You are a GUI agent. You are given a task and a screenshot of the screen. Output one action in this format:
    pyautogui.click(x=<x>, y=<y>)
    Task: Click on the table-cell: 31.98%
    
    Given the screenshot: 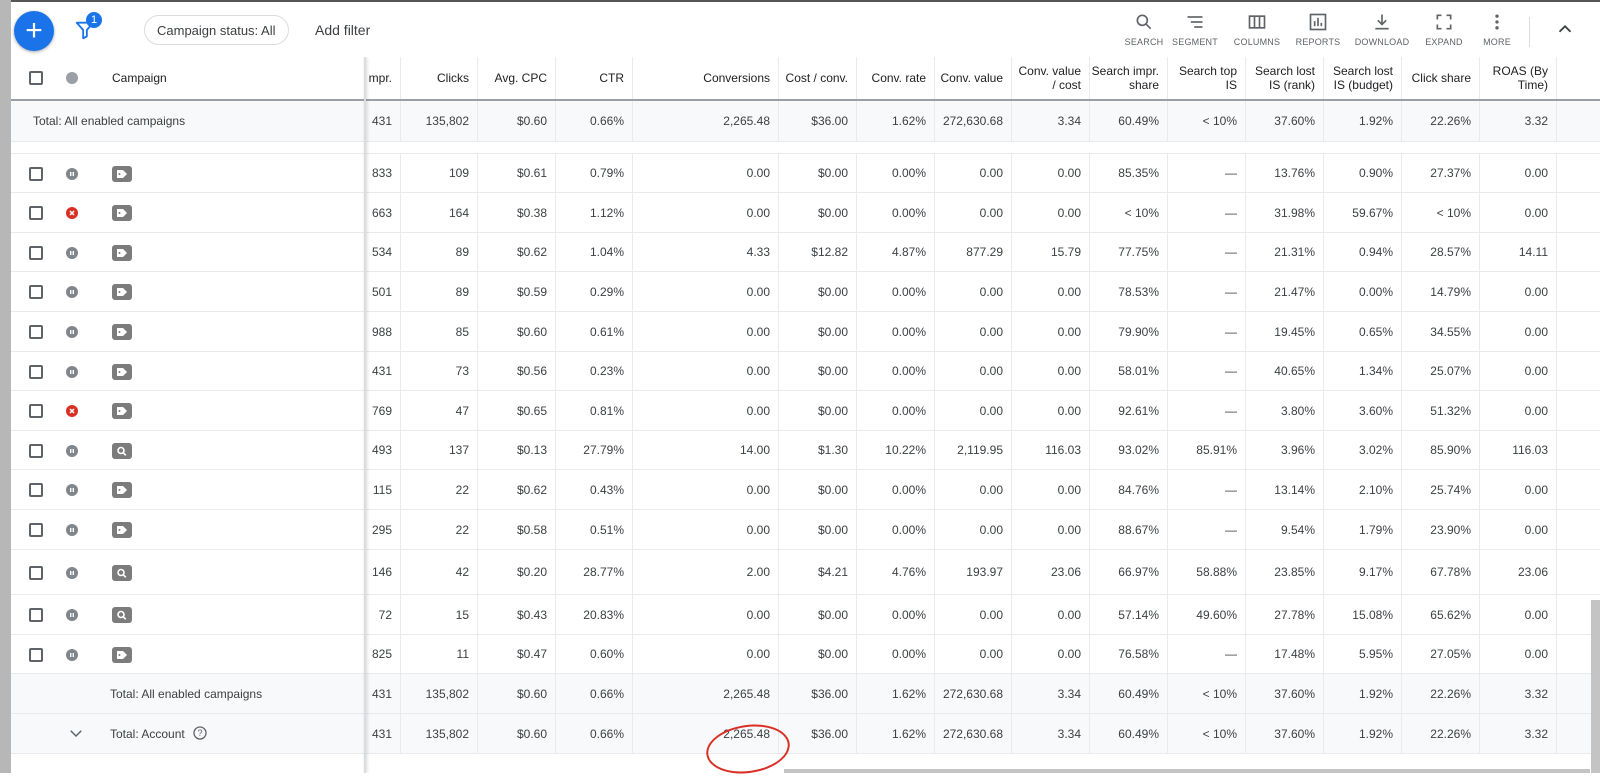 What is the action you would take?
    pyautogui.click(x=1285, y=212)
    